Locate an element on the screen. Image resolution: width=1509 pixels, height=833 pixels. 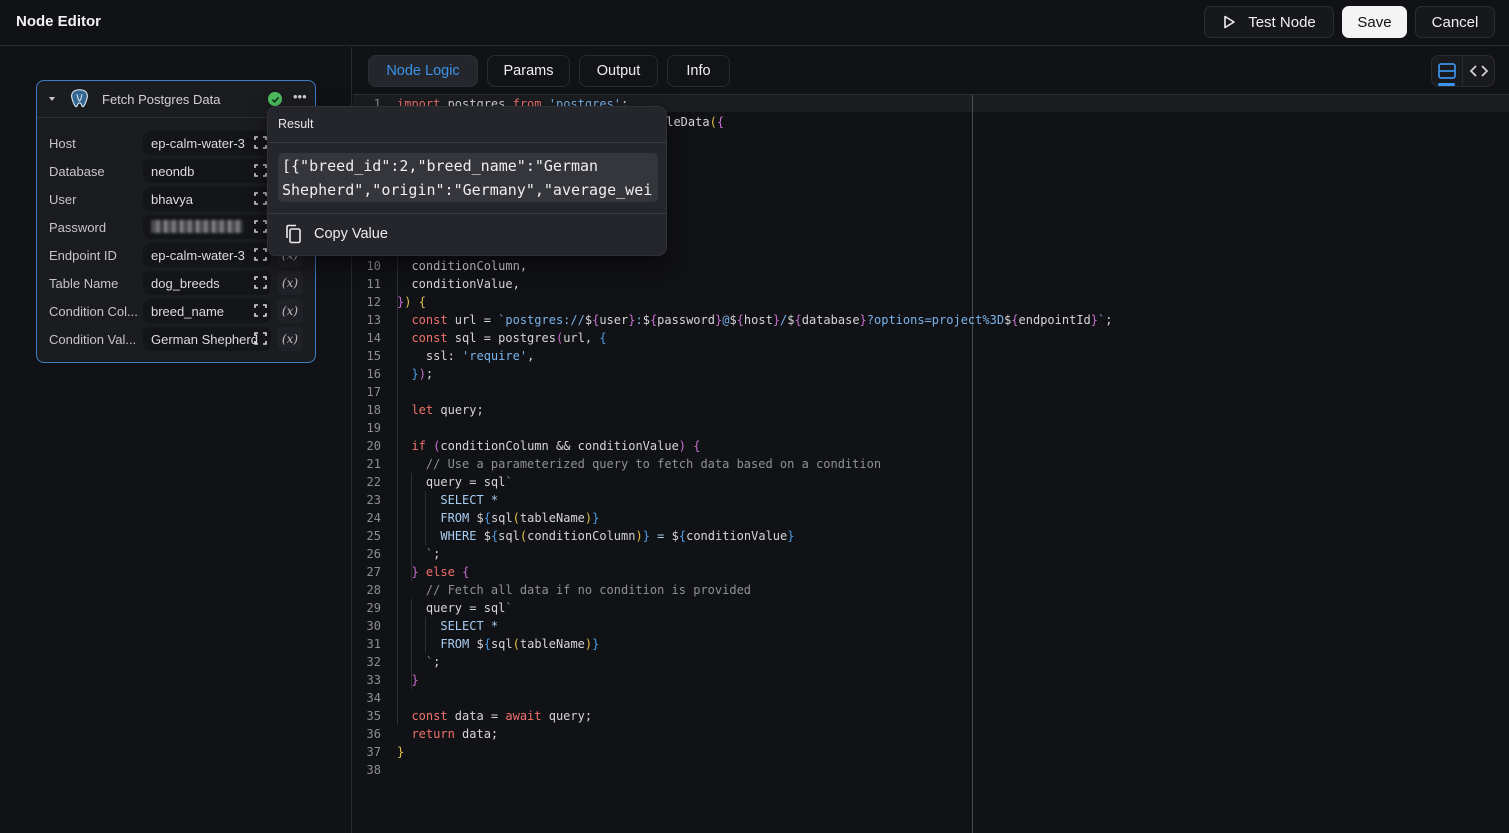
cancel-button: Cancel is located at coordinates (1455, 22).